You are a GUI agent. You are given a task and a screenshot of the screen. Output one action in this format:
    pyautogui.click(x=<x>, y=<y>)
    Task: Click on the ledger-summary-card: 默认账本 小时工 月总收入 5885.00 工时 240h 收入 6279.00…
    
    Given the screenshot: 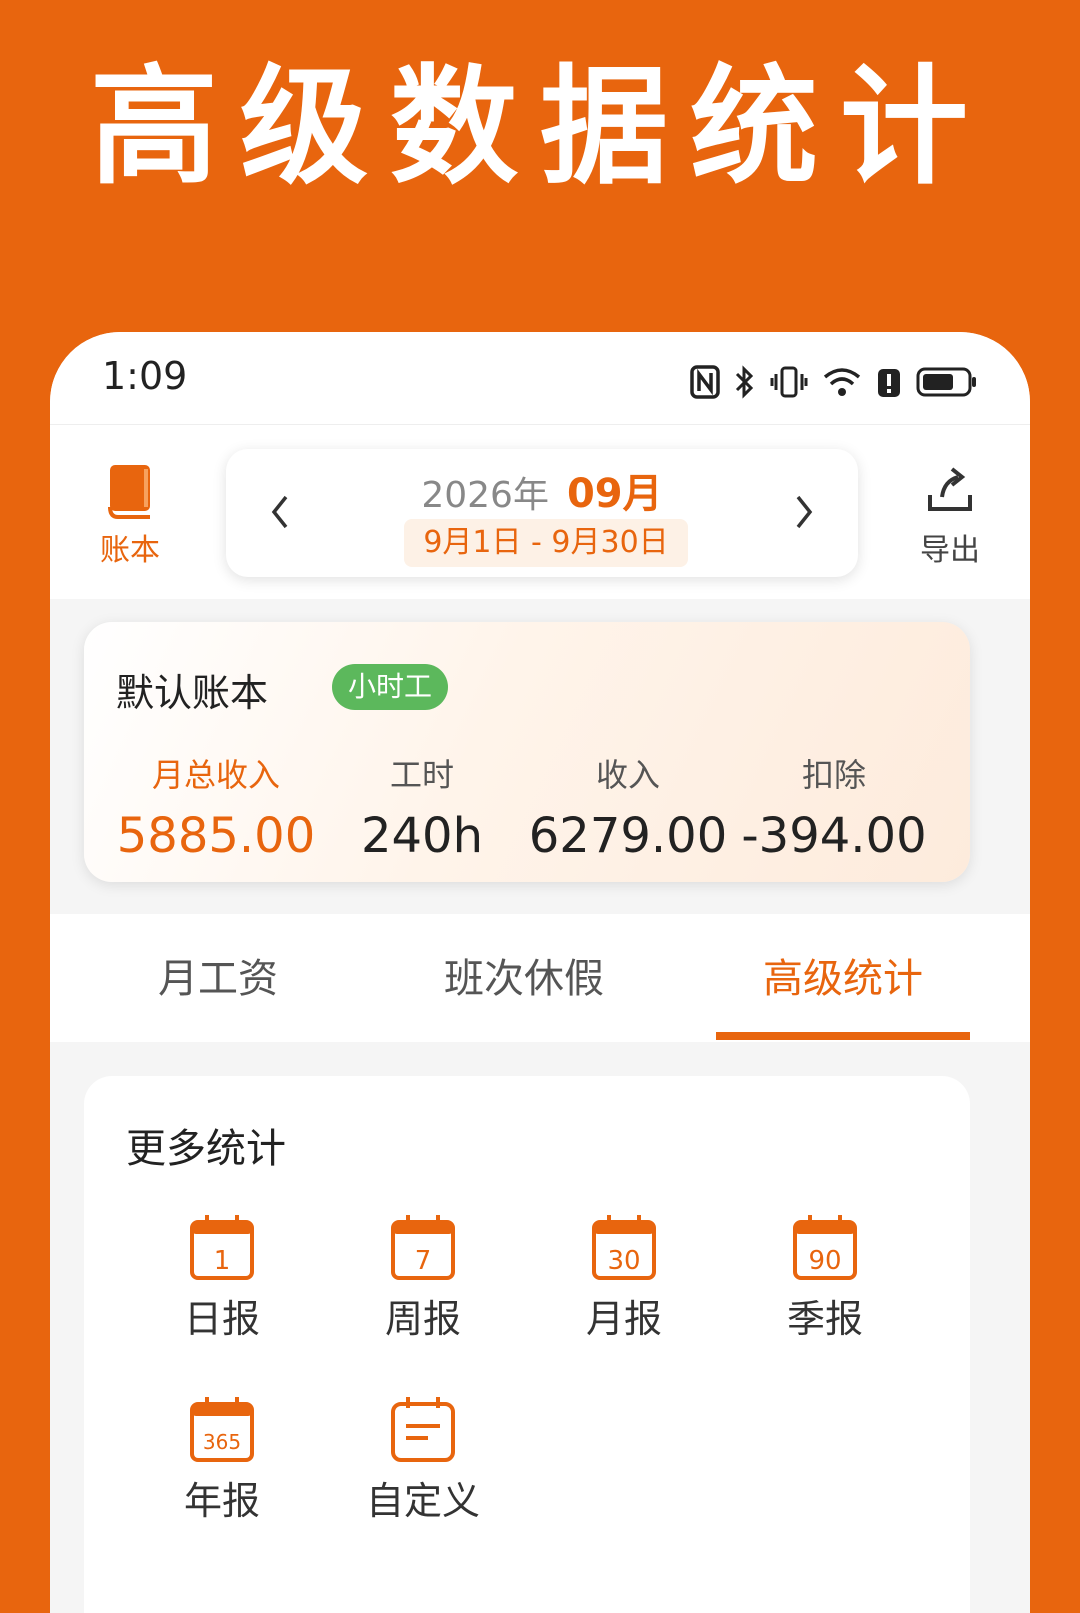 What is the action you would take?
    pyautogui.click(x=527, y=752)
    